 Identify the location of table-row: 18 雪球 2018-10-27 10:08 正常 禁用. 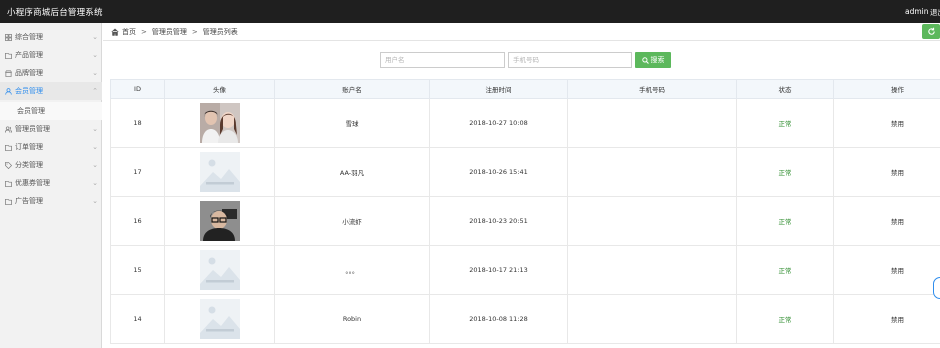
(525, 123).